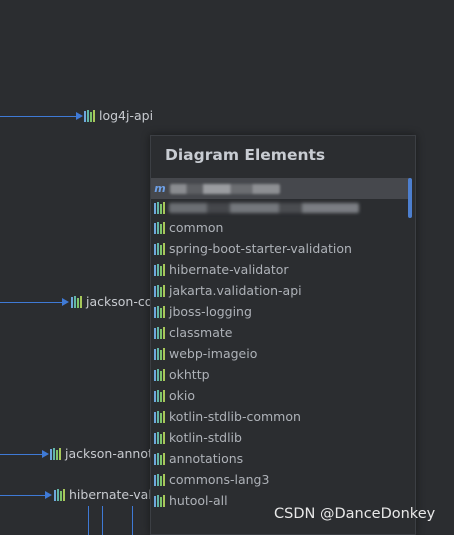  What do you see at coordinates (245, 155) in the screenshot?
I see `popup-title: Diagram Elements` at bounding box center [245, 155].